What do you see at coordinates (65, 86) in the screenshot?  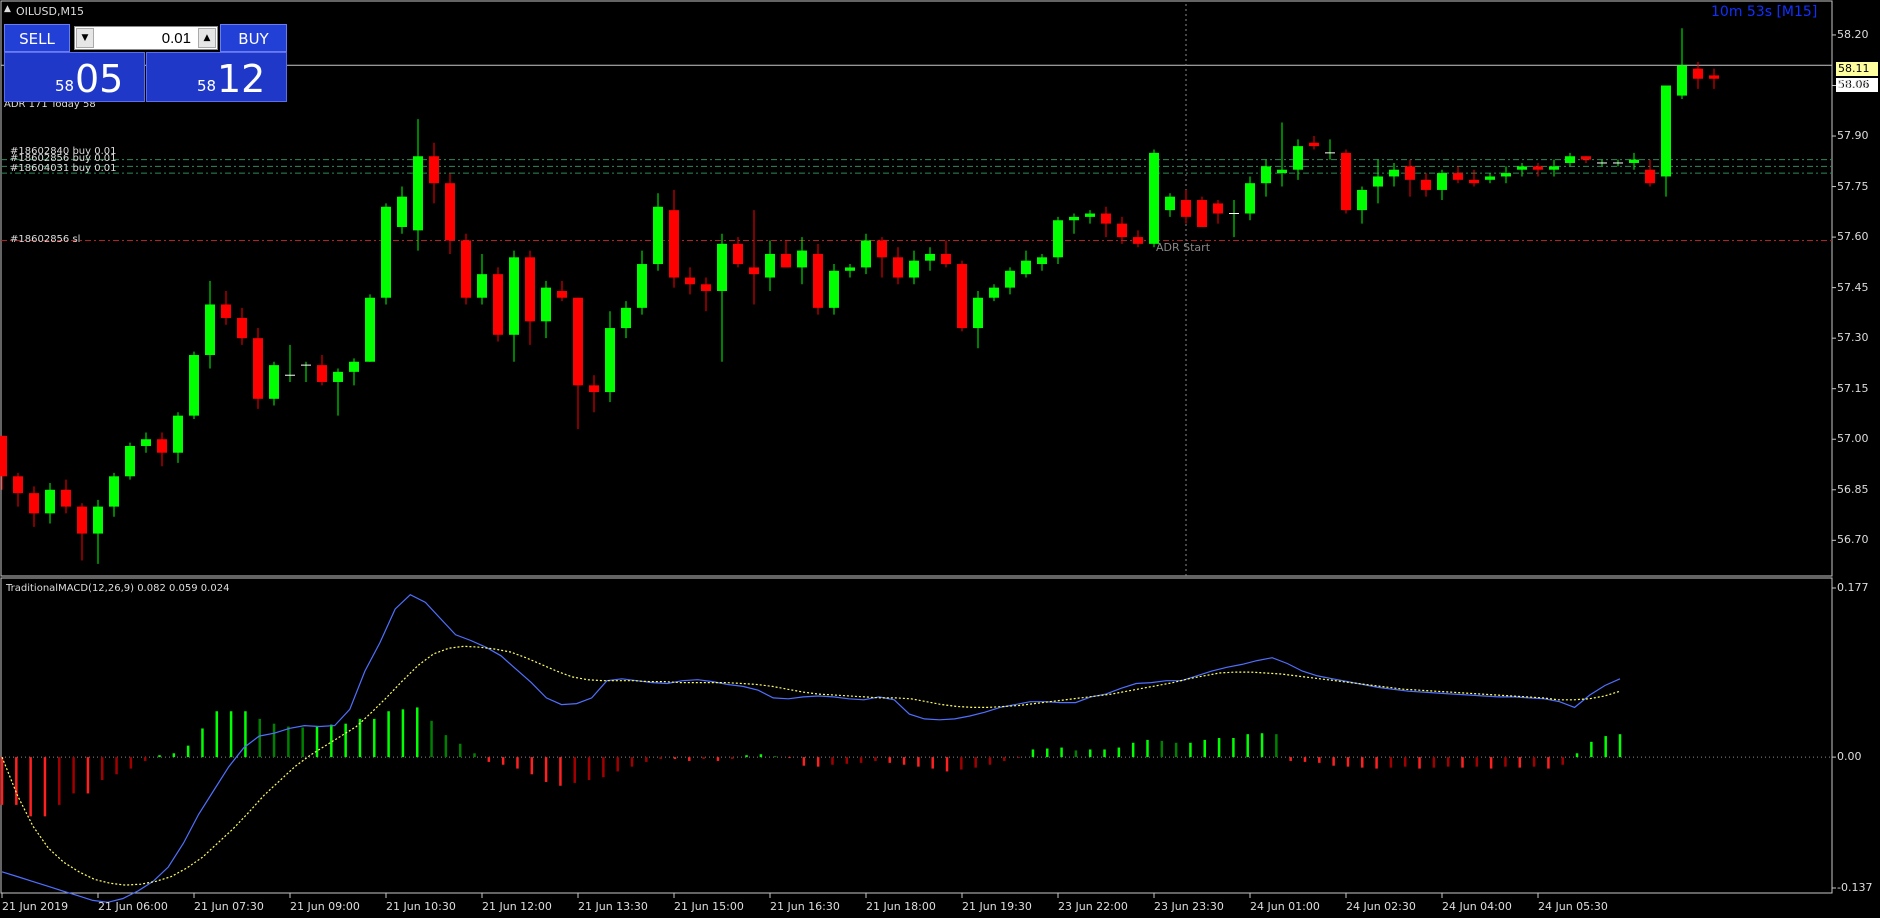 I see `sell-price-big-figure: 58` at bounding box center [65, 86].